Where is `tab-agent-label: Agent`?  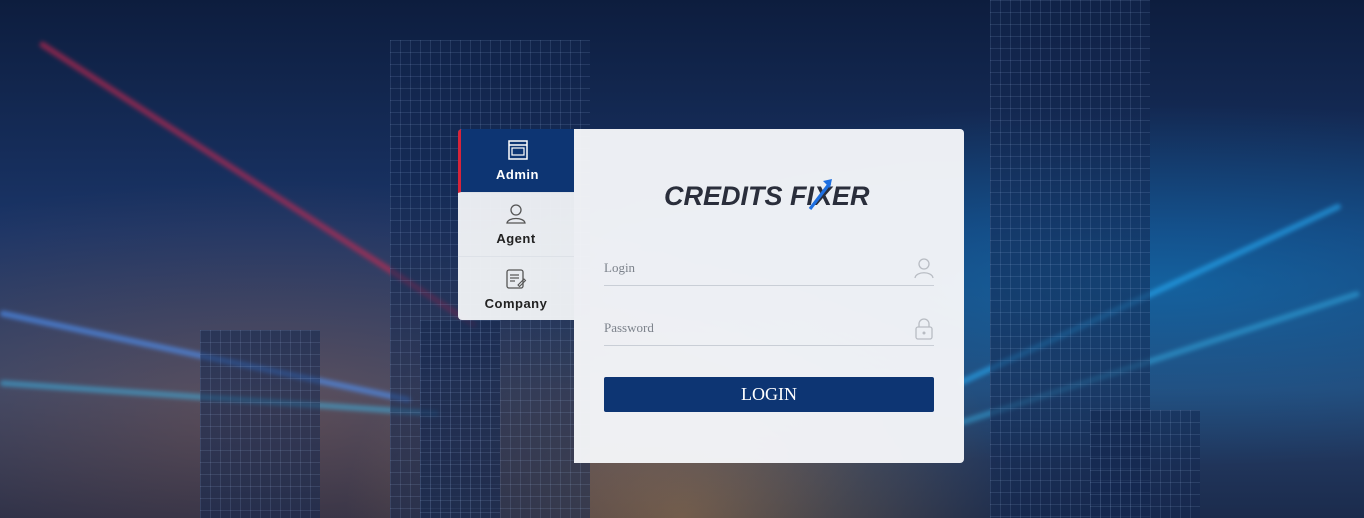 tab-agent-label: Agent is located at coordinates (516, 238).